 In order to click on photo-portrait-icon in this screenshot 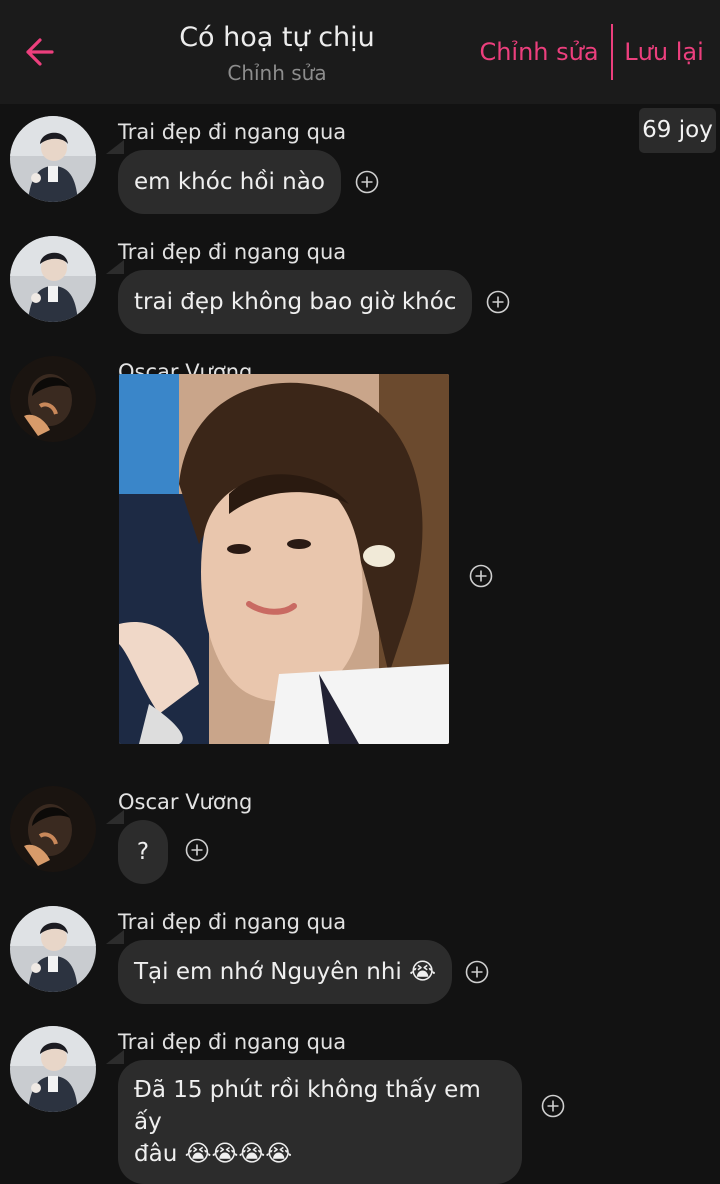, I will do `click(284, 559)`.